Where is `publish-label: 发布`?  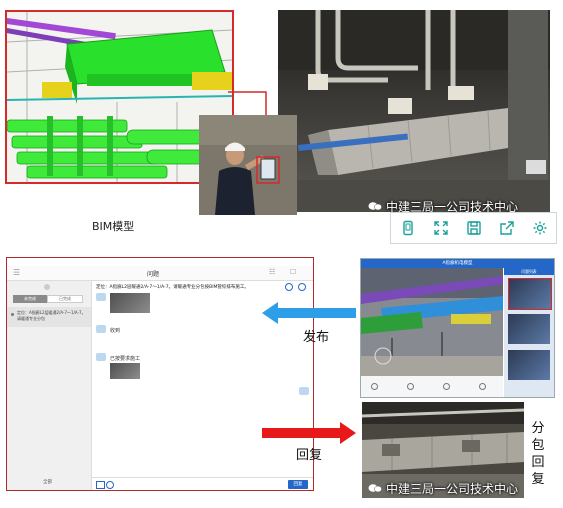
publish-label: 发布 is located at coordinates (316, 337).